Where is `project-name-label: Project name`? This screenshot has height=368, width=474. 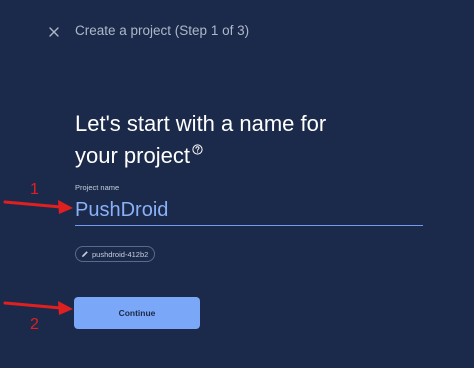
project-name-label: Project name is located at coordinates (97, 187).